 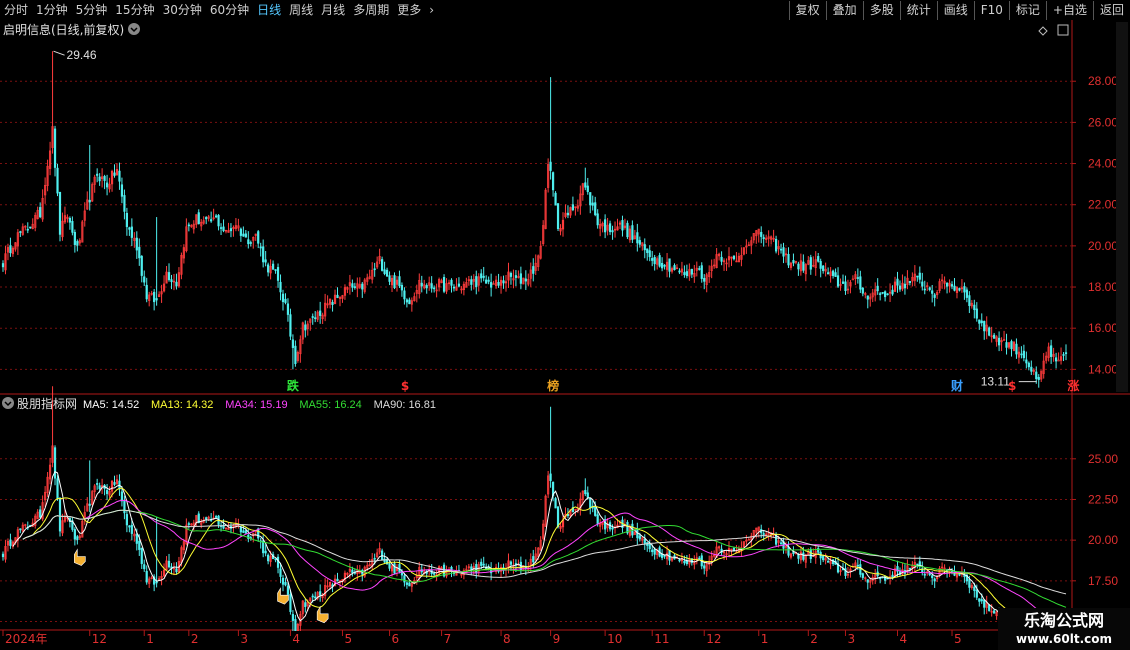 What do you see at coordinates (47, 403) in the screenshot?
I see `indicator-name: 股朋指标网` at bounding box center [47, 403].